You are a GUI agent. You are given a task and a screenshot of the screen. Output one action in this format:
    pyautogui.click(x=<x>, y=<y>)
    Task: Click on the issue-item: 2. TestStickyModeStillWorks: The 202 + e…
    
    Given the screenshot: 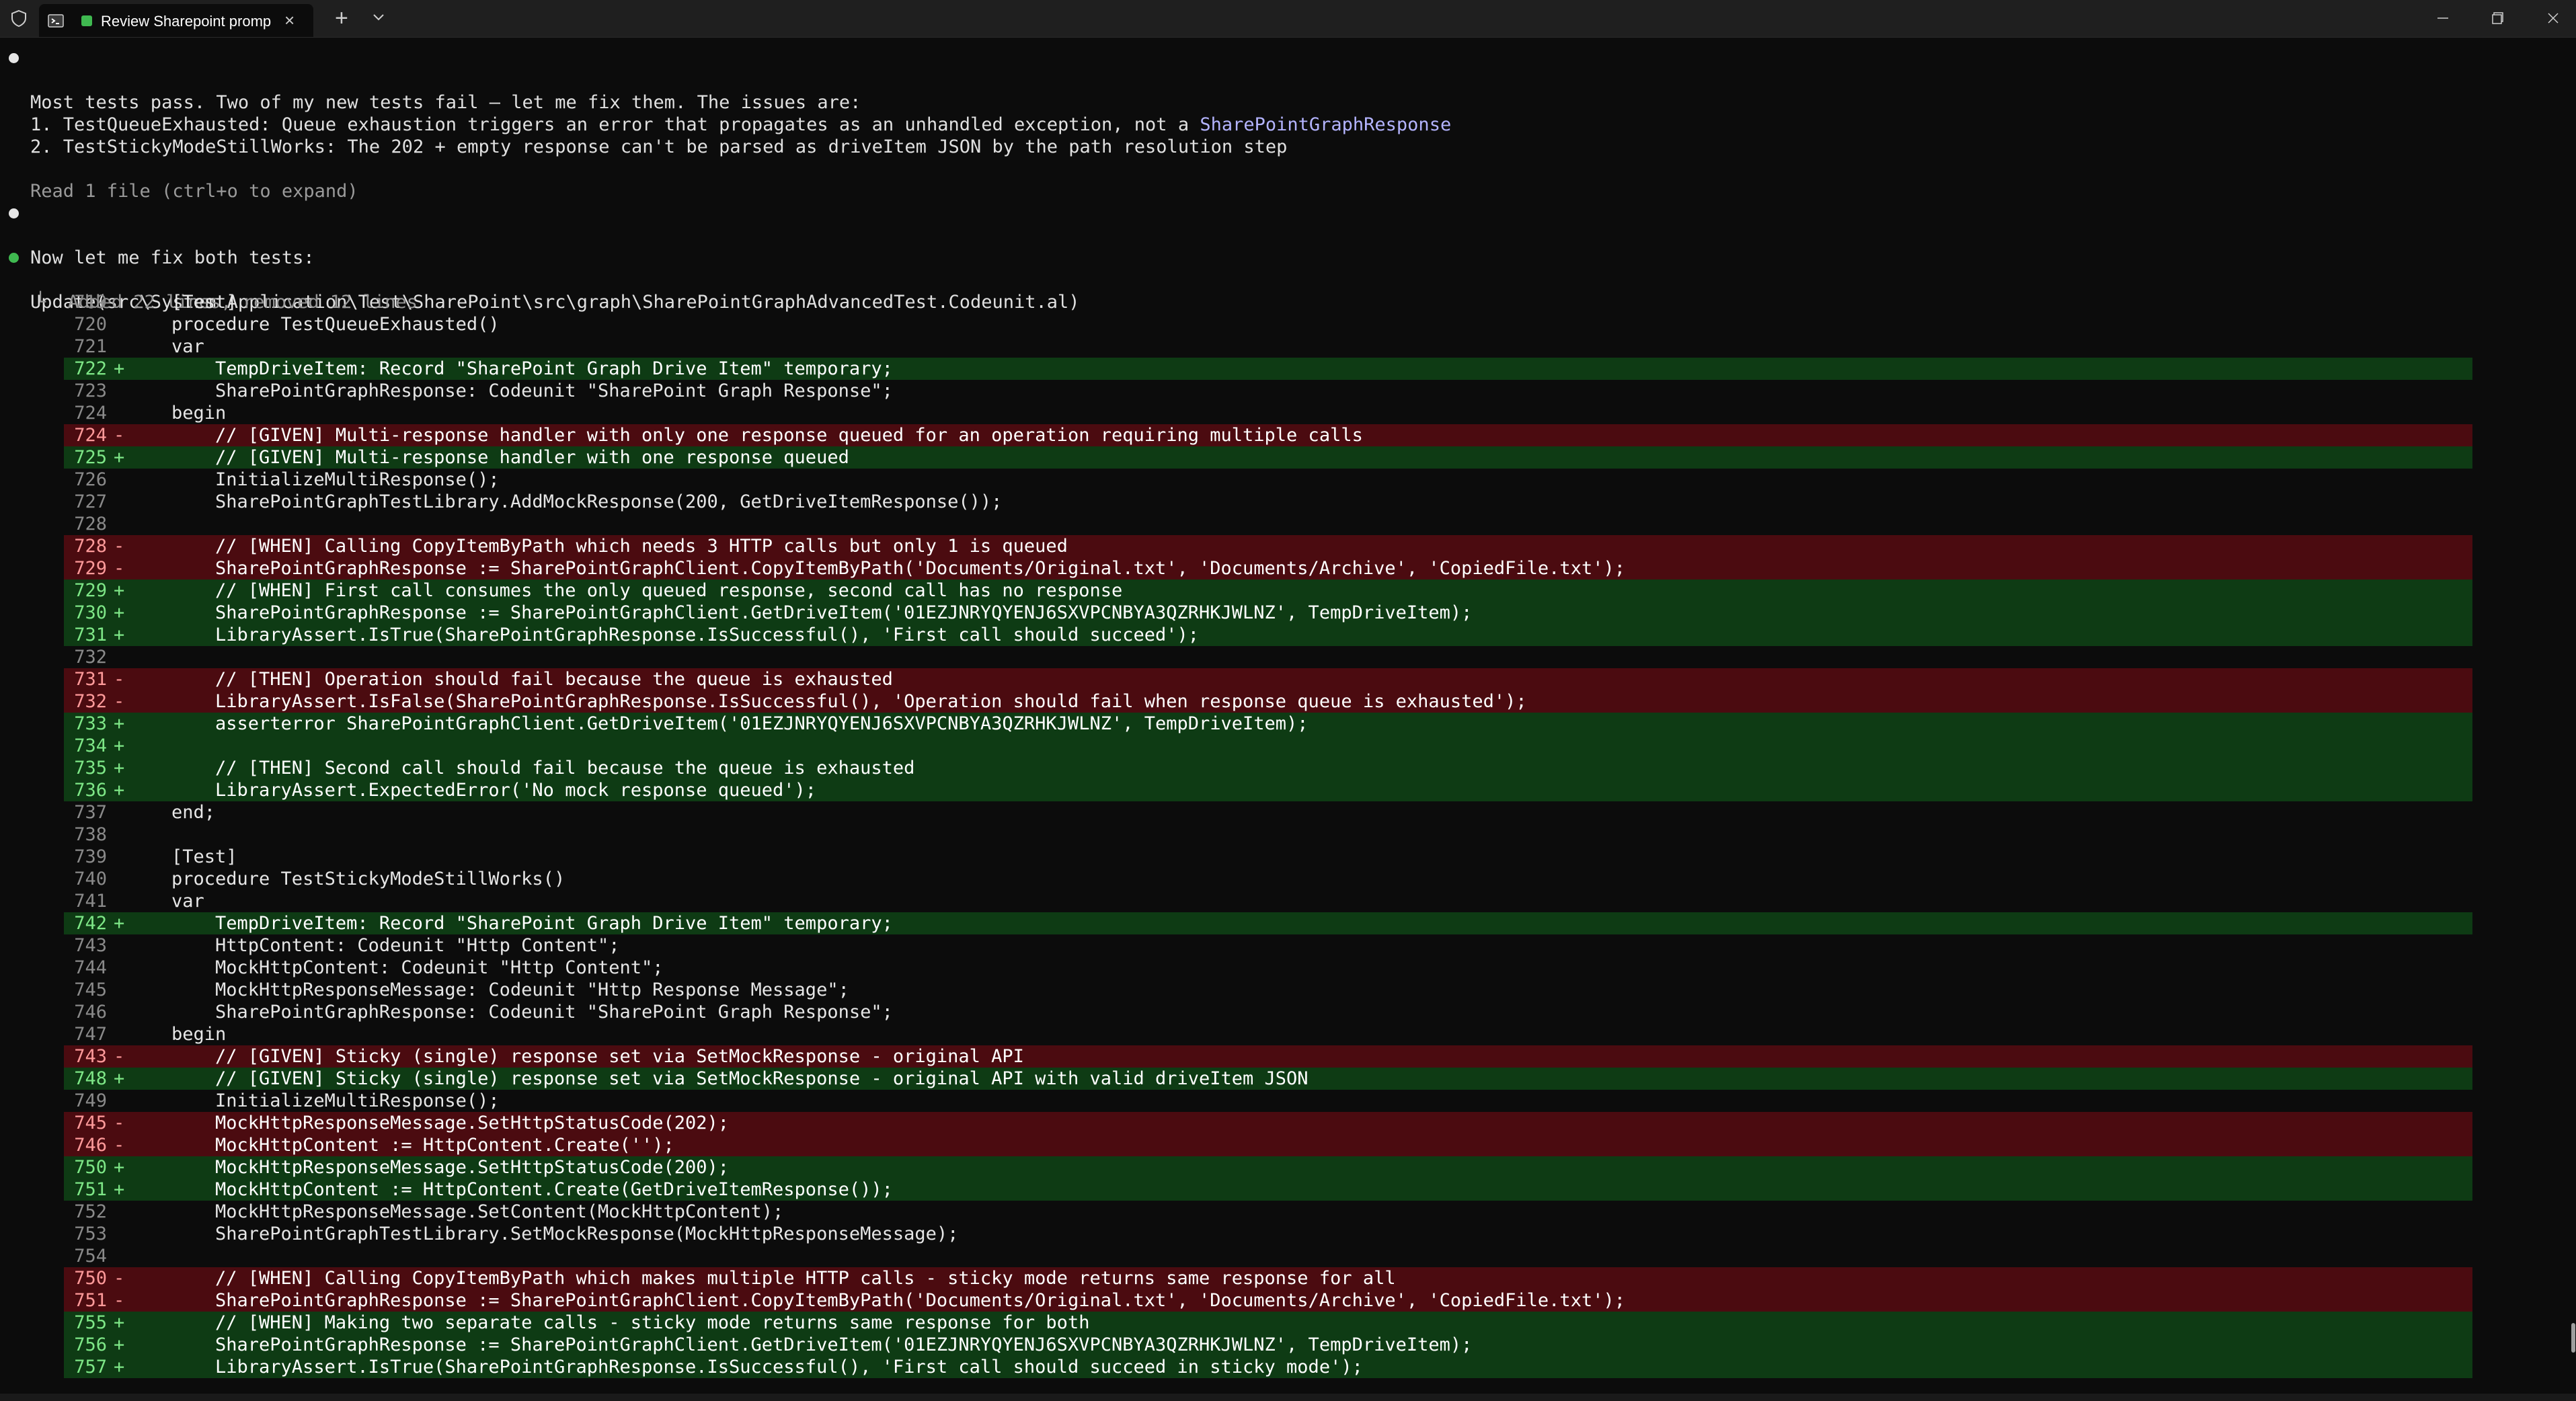 What is the action you would take?
    pyautogui.click(x=659, y=146)
    